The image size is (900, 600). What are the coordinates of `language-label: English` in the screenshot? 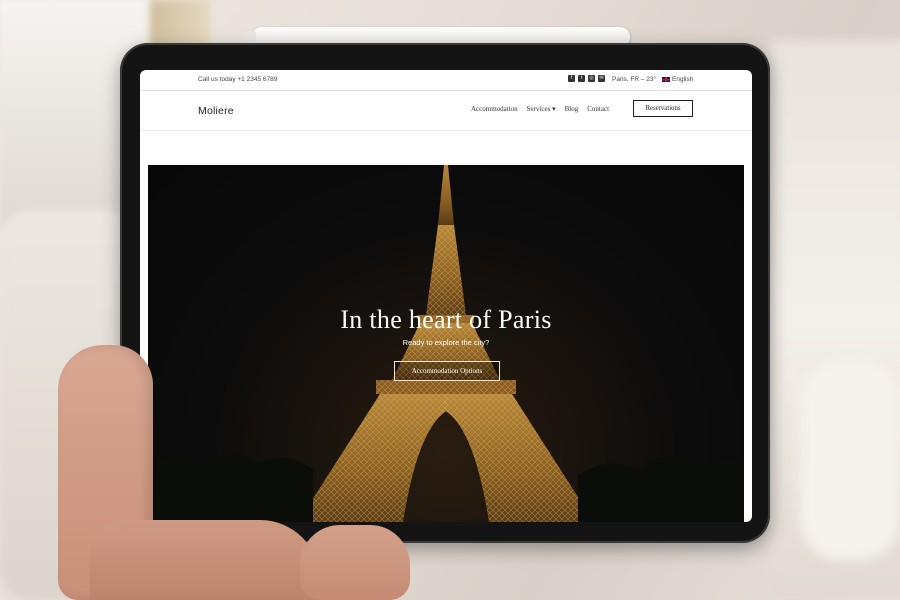 It's located at (683, 79).